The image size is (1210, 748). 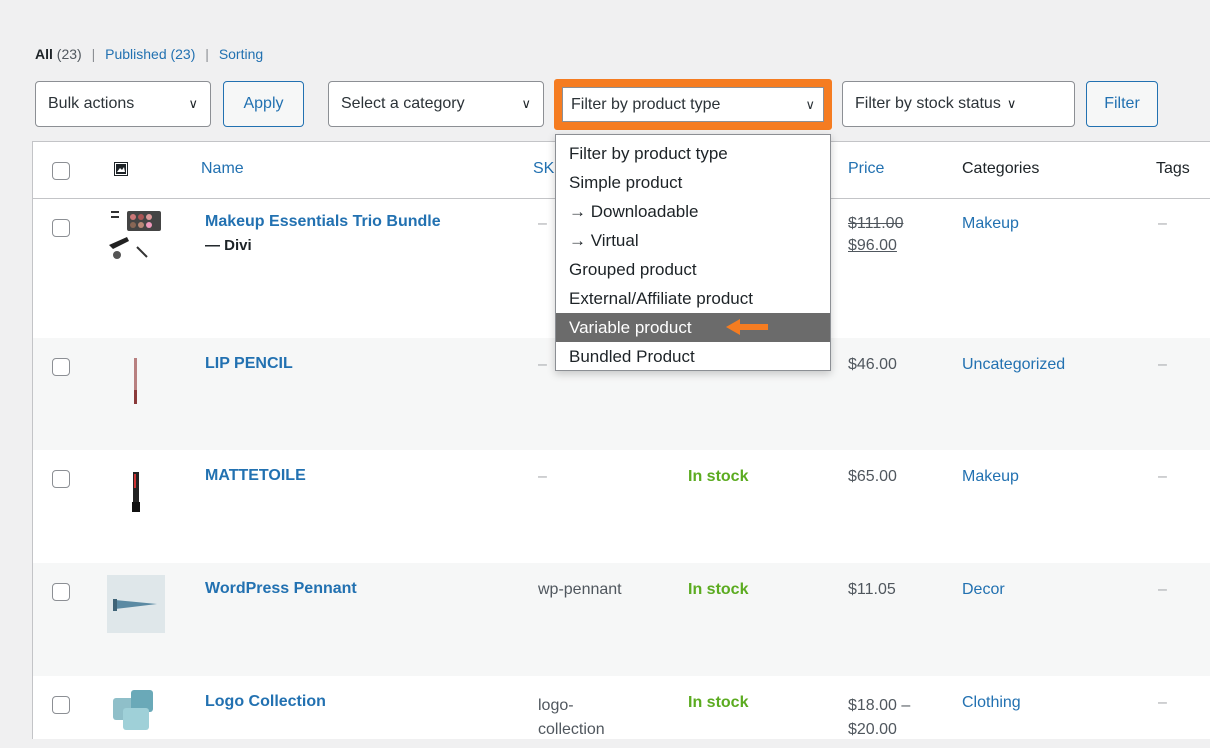 What do you see at coordinates (876, 223) in the screenshot?
I see `regular-price: $111.00` at bounding box center [876, 223].